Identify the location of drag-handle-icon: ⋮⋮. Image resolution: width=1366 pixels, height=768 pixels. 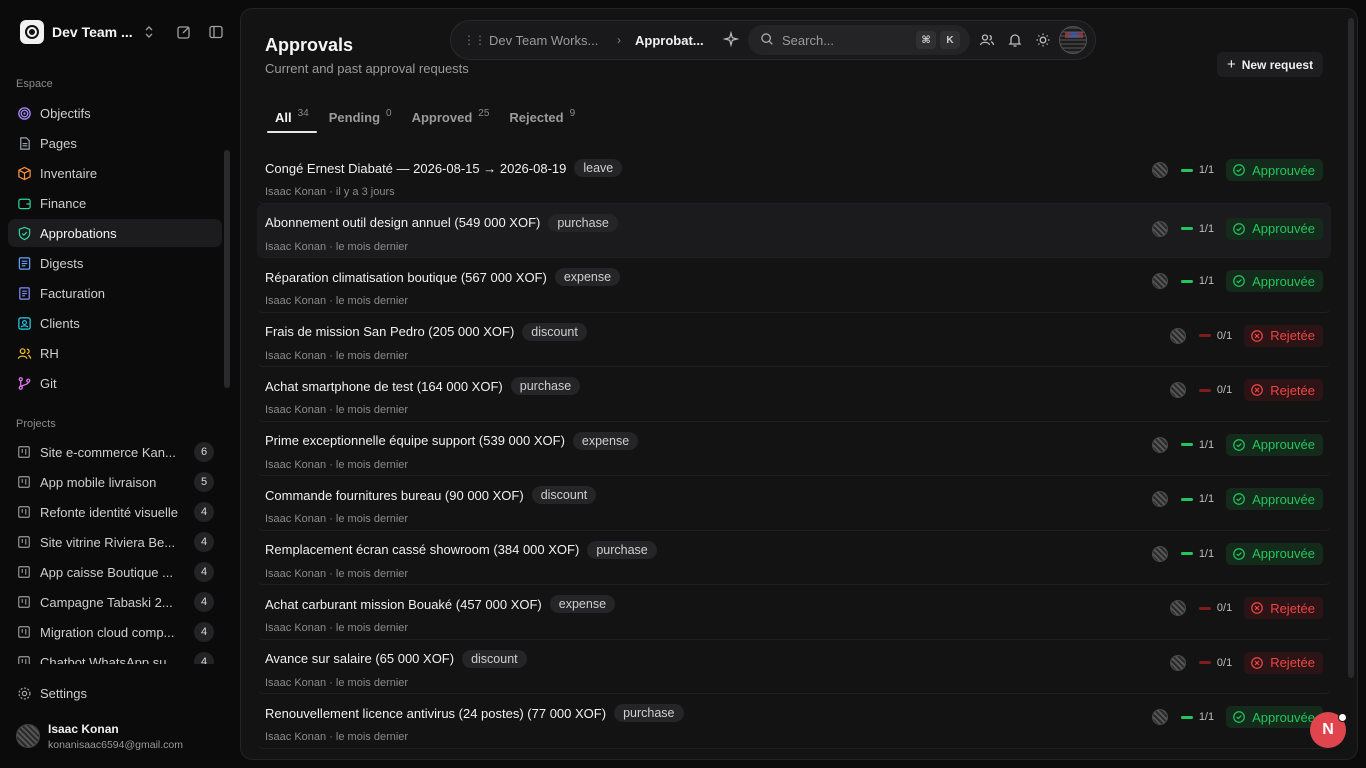
(474, 40).